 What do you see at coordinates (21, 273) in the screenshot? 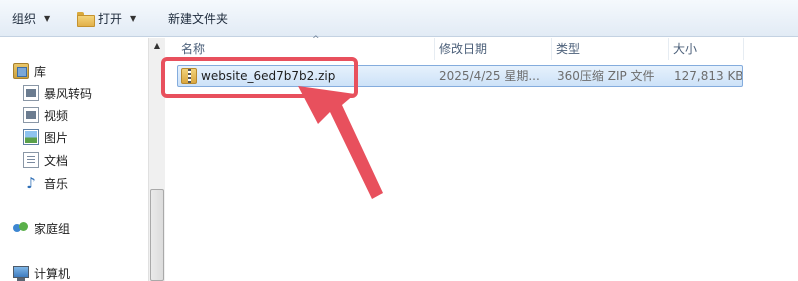
I see `computer-icon` at bounding box center [21, 273].